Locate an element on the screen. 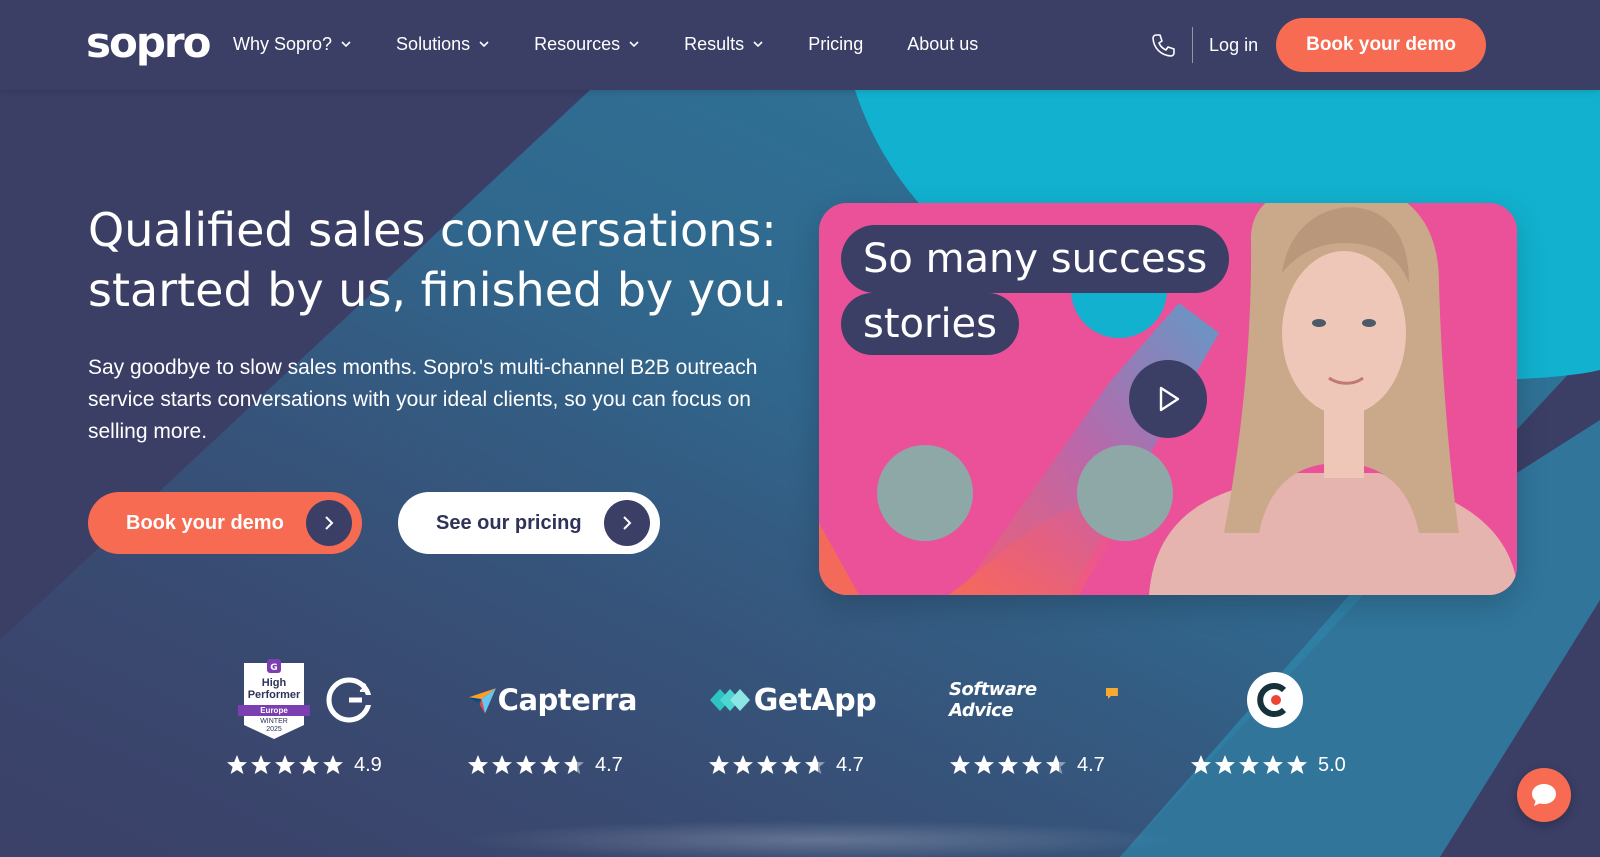 The width and height of the screenshot is (1600, 857). rating-software-advice: Software Advice 4.7 is located at coordinates (1034, 715).